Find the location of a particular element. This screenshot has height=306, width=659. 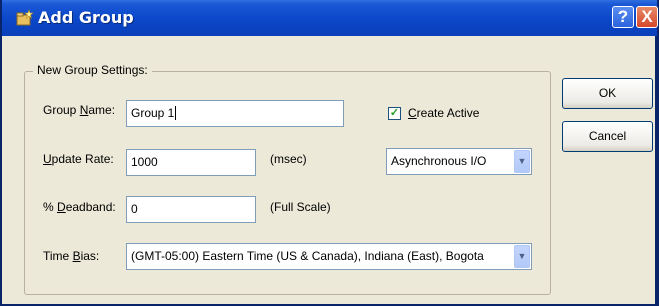

update-rate-label: Update Rate: is located at coordinates (78, 159).